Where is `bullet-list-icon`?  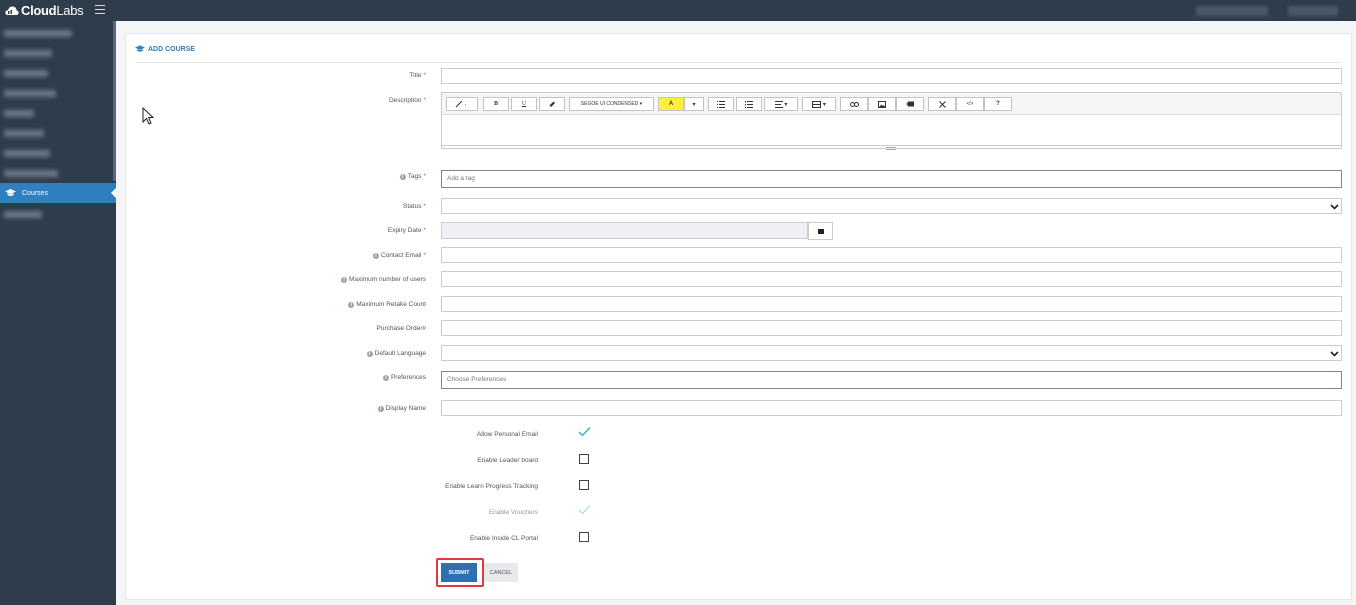 bullet-list-icon is located at coordinates (721, 104).